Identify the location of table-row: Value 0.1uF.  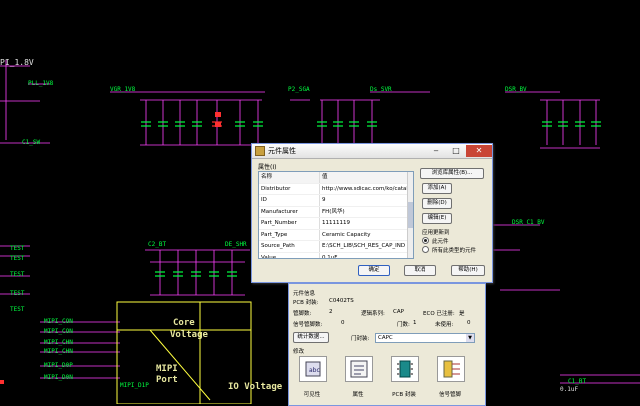
(336, 255).